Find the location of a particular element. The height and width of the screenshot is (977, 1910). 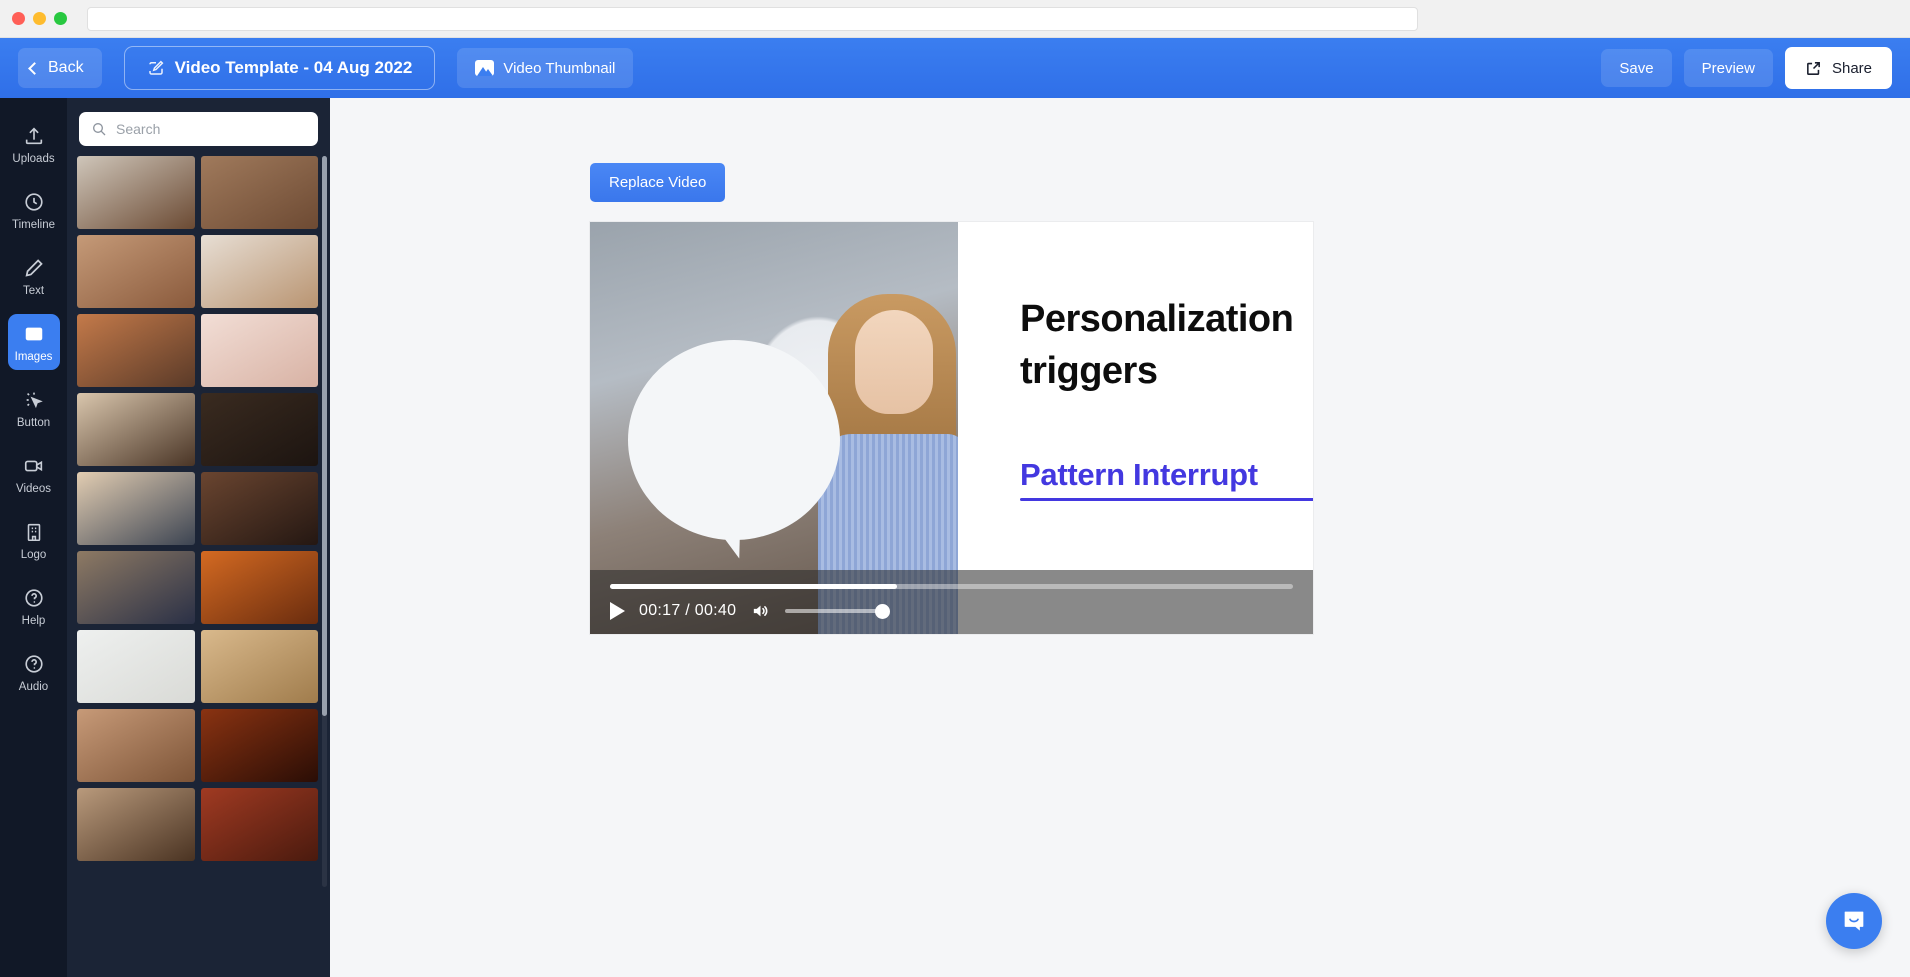

slide-subheading: Pattern Interrupt is located at coordinates (1139, 475).